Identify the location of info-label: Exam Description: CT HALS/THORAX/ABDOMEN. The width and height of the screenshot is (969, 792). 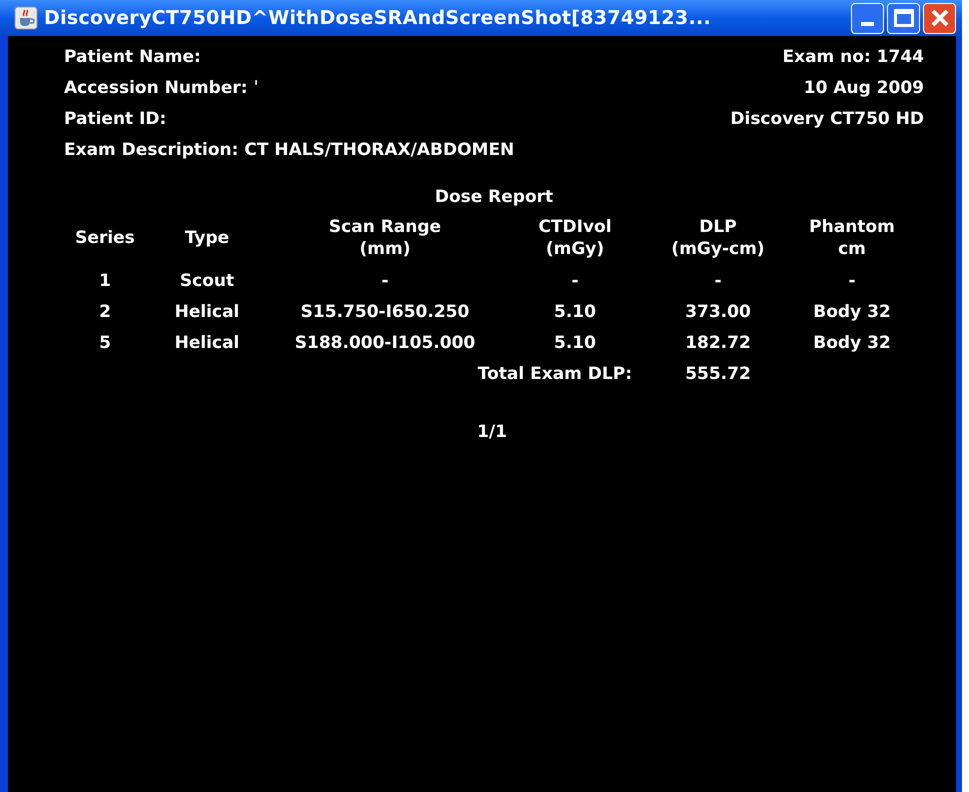
(289, 150).